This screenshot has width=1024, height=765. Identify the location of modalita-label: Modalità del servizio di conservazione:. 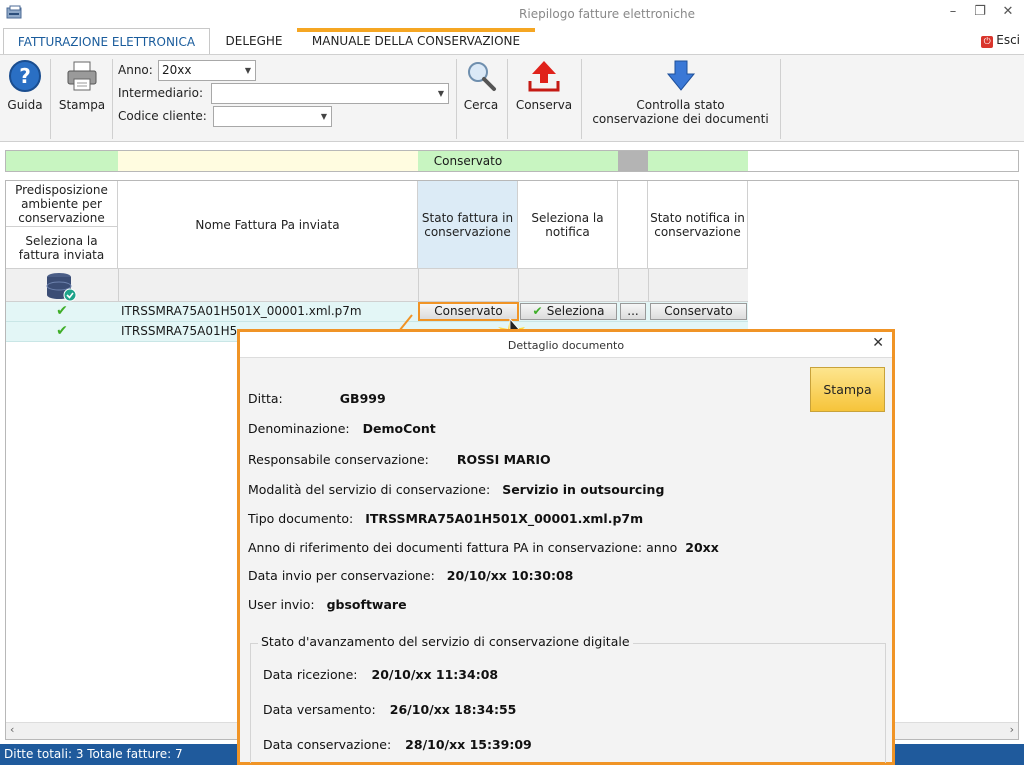
(369, 489).